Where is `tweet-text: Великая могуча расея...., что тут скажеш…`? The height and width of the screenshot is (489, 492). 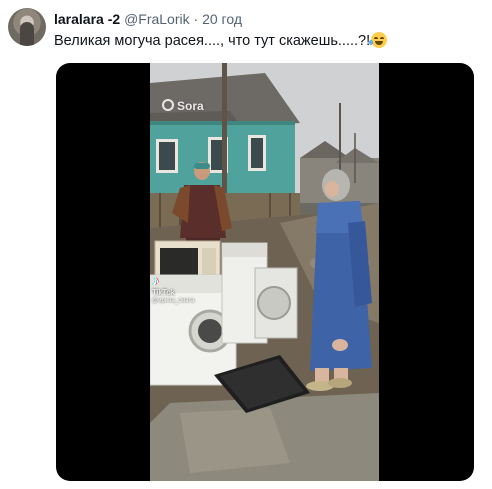
tweet-text: Великая могуча расея...., что тут скажеш… is located at coordinates (268, 41).